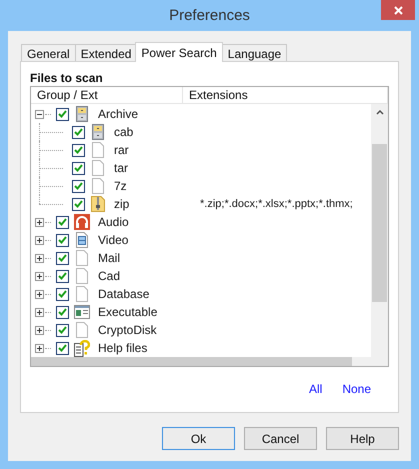 The width and height of the screenshot is (419, 469). What do you see at coordinates (362, 438) in the screenshot?
I see `dialog-button: Help` at bounding box center [362, 438].